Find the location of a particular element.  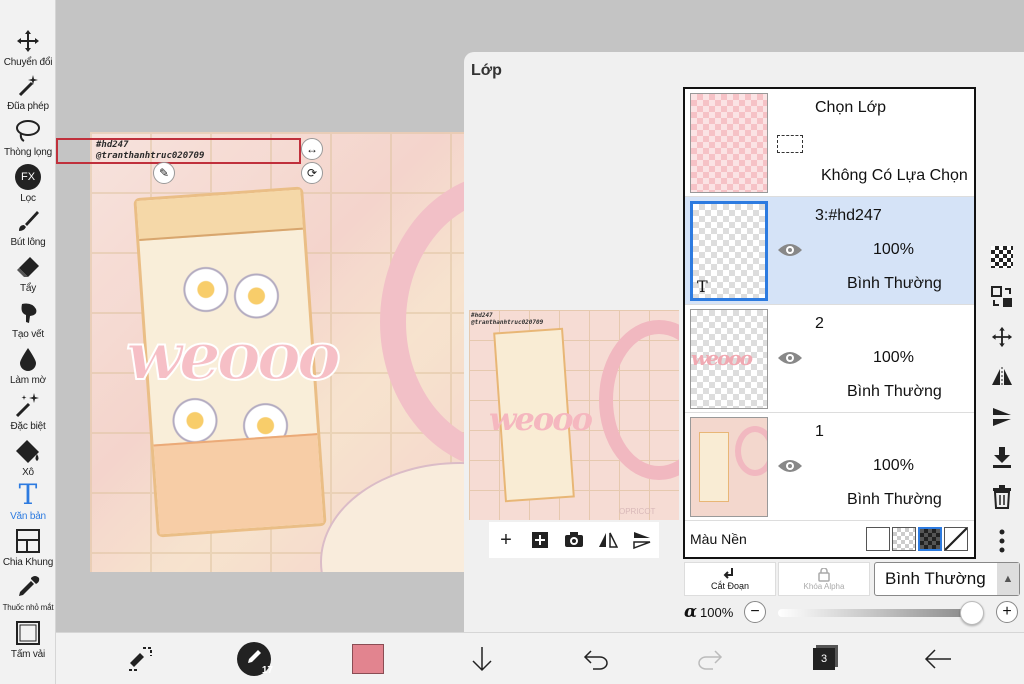

flip-layer-vertical-button is located at coordinates (1002, 417).